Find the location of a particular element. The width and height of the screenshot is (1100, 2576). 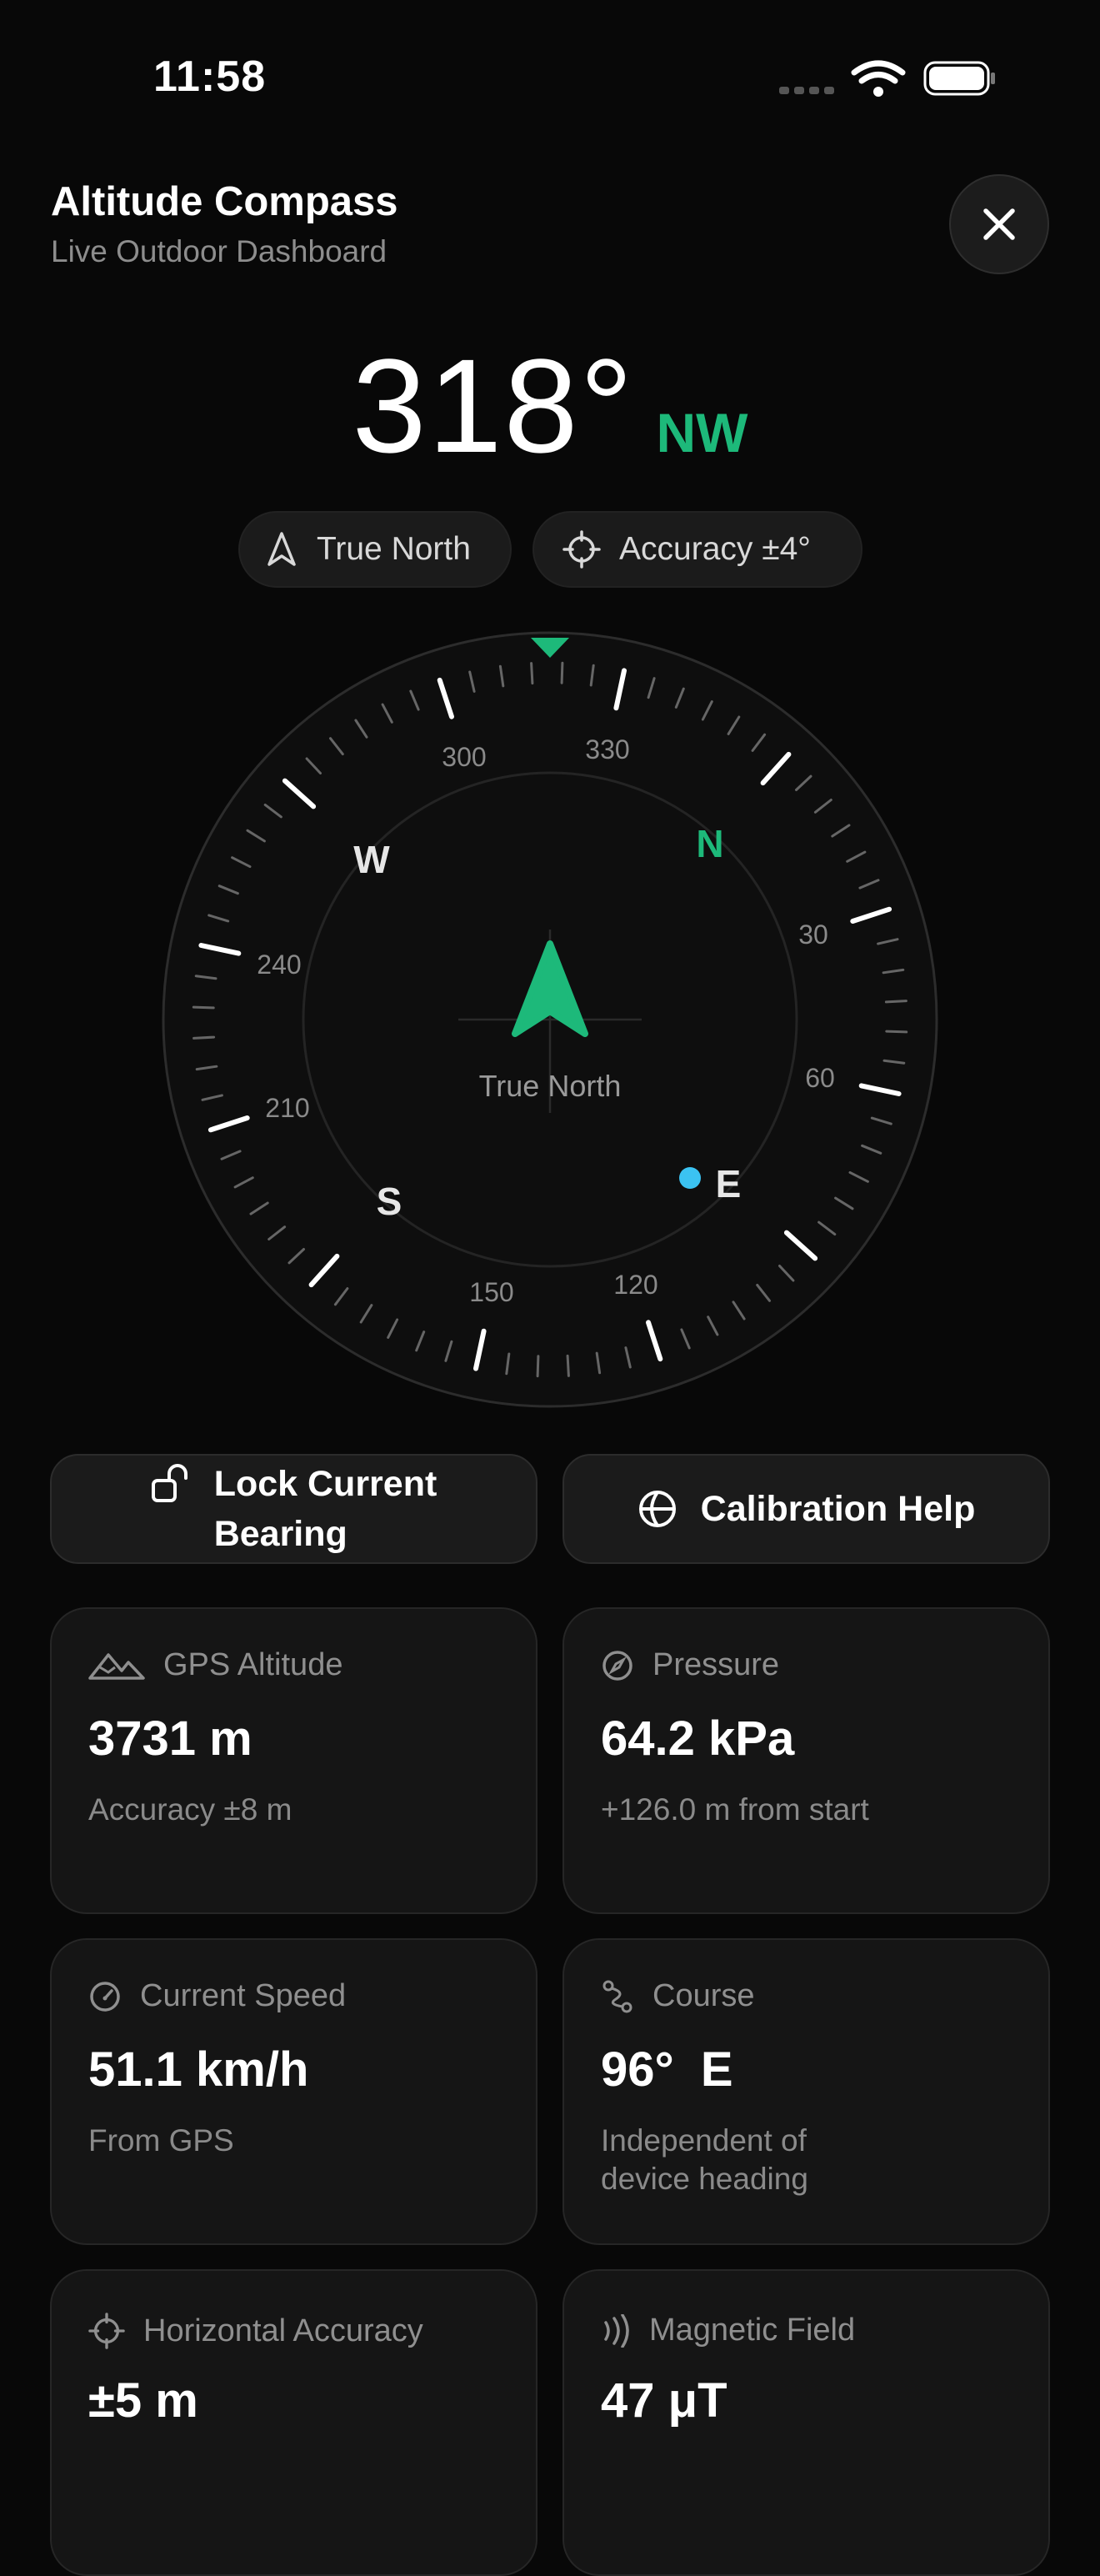

degree-label-150: 150 is located at coordinates (491, 1292).